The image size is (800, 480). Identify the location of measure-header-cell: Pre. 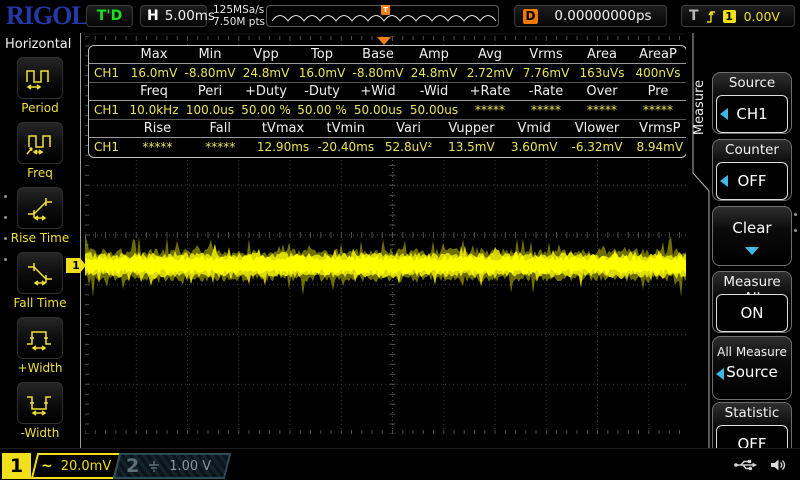
(658, 91).